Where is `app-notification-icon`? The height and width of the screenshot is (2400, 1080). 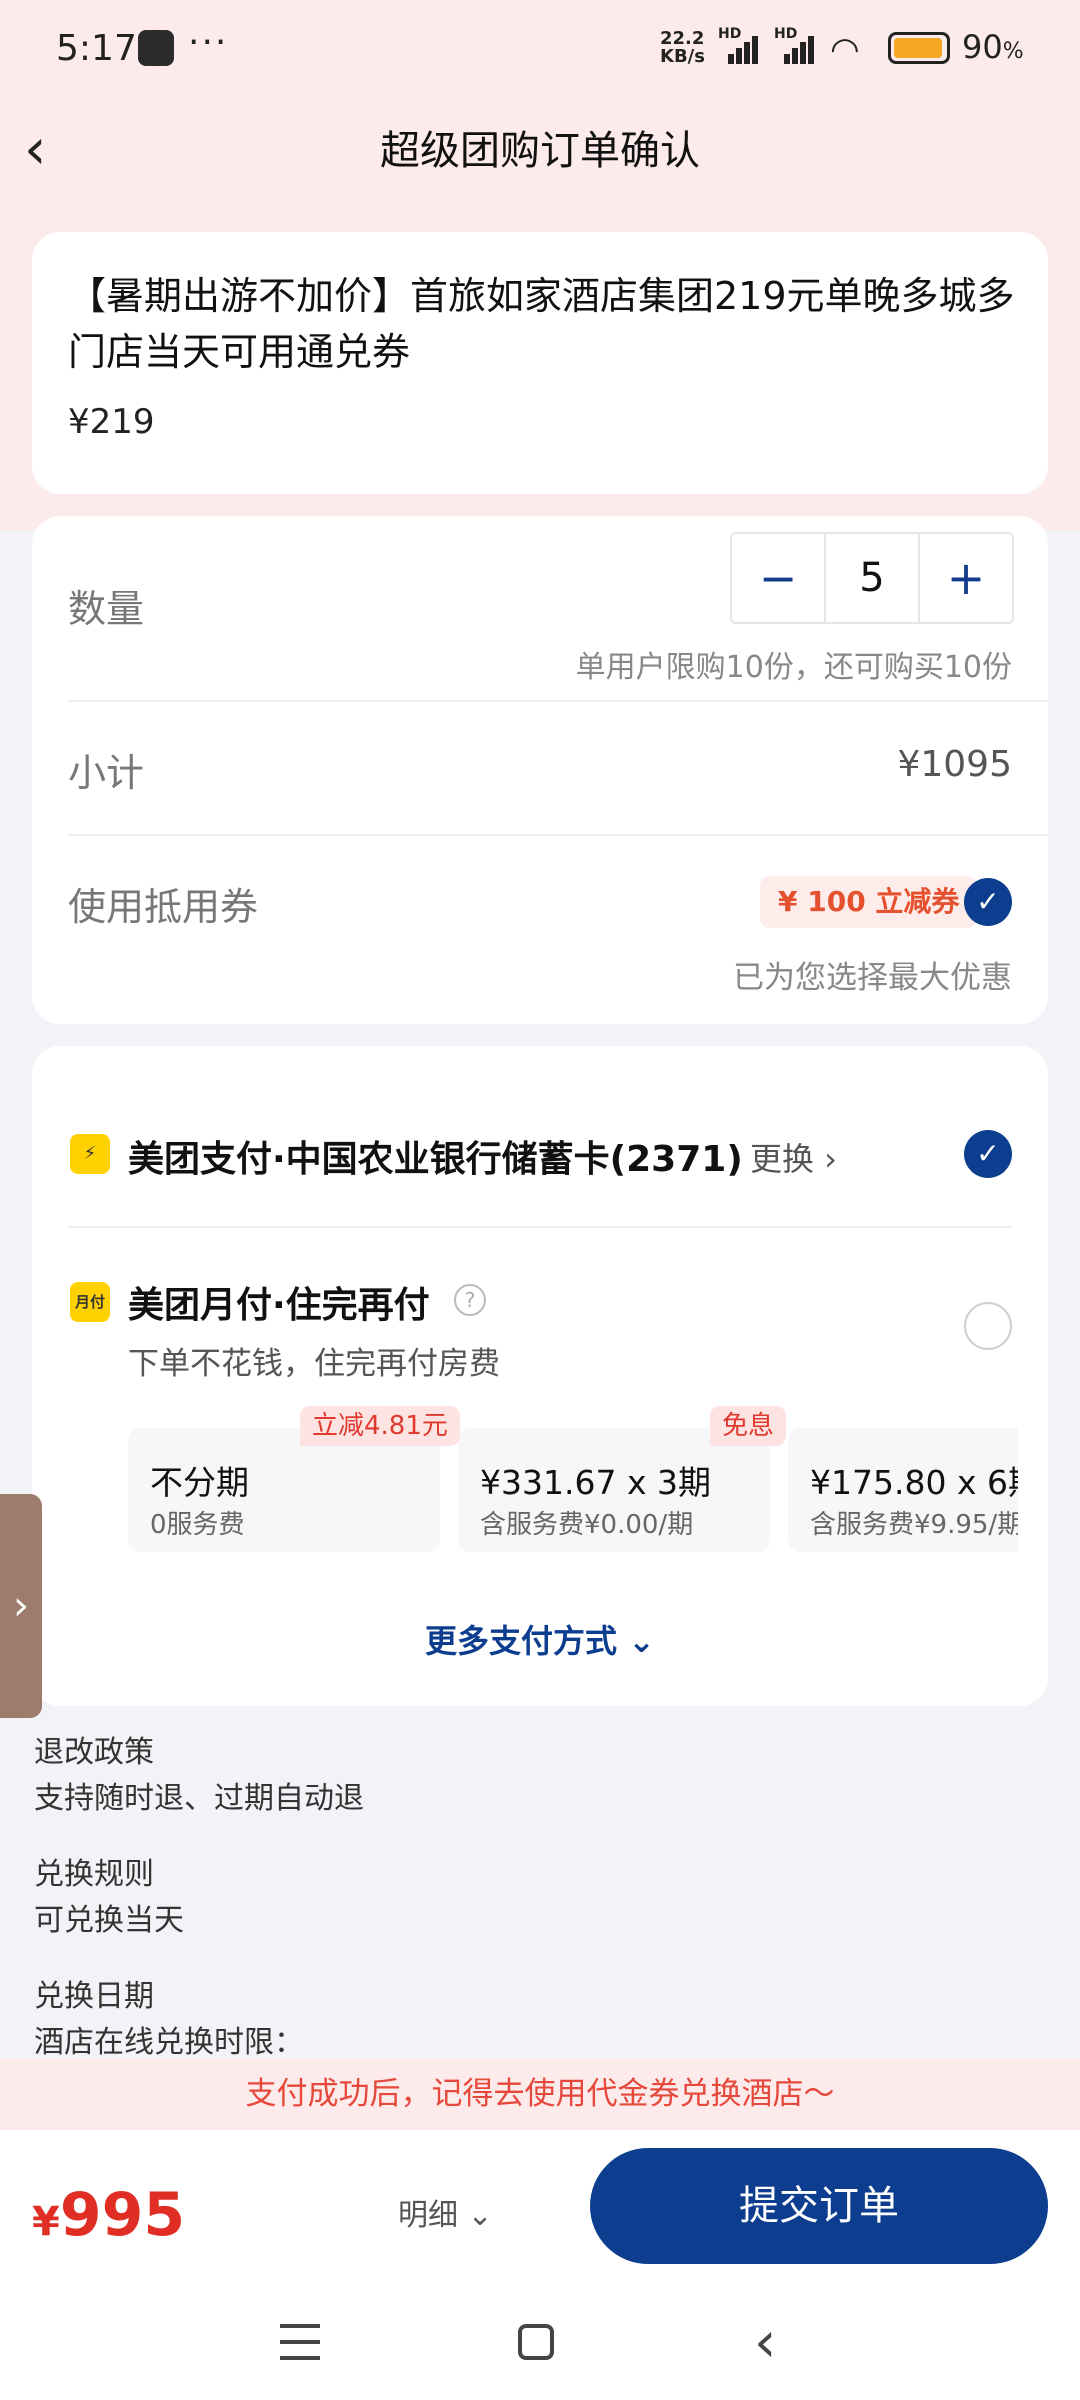
app-notification-icon is located at coordinates (156, 48).